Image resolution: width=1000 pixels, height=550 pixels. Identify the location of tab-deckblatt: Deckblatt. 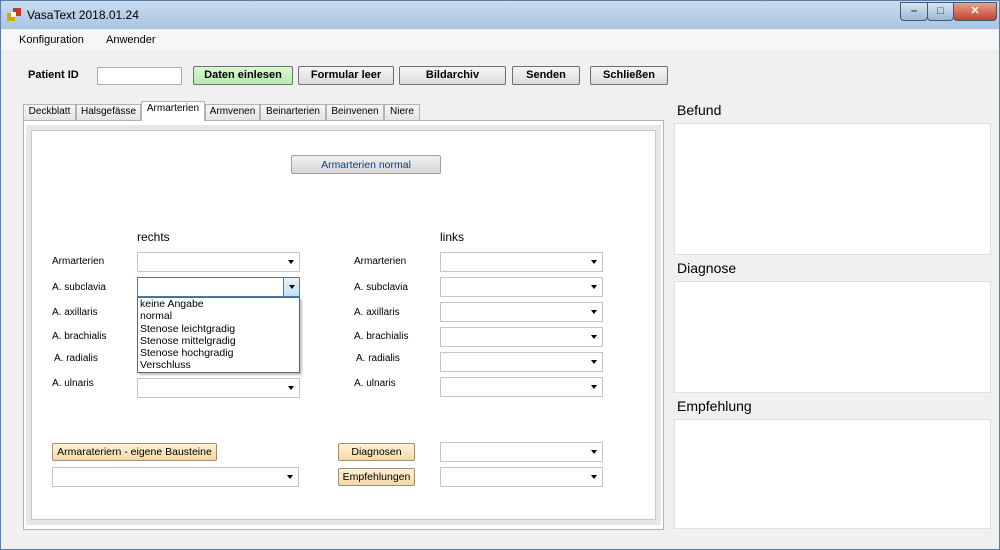
(49, 112).